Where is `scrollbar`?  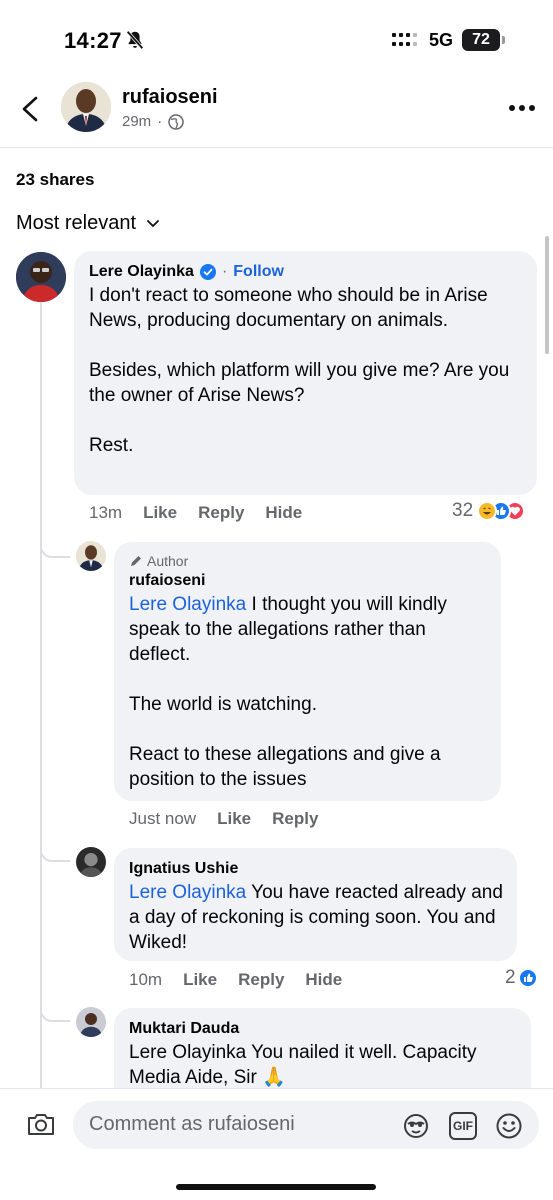 scrollbar is located at coordinates (547, 295).